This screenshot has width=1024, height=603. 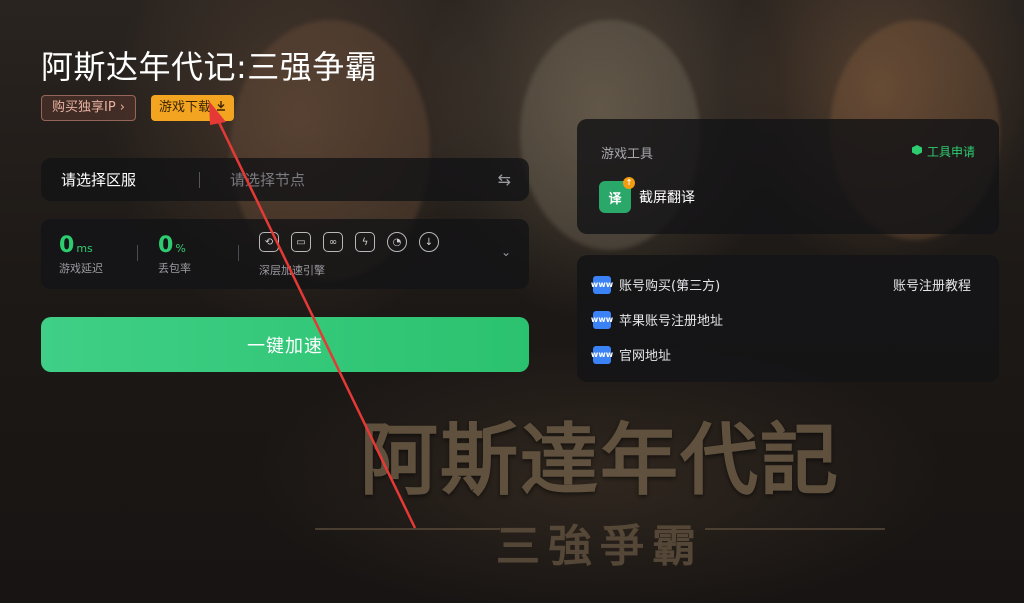 I want to click on tool-apply-label: 工具申请, so click(x=950, y=152).